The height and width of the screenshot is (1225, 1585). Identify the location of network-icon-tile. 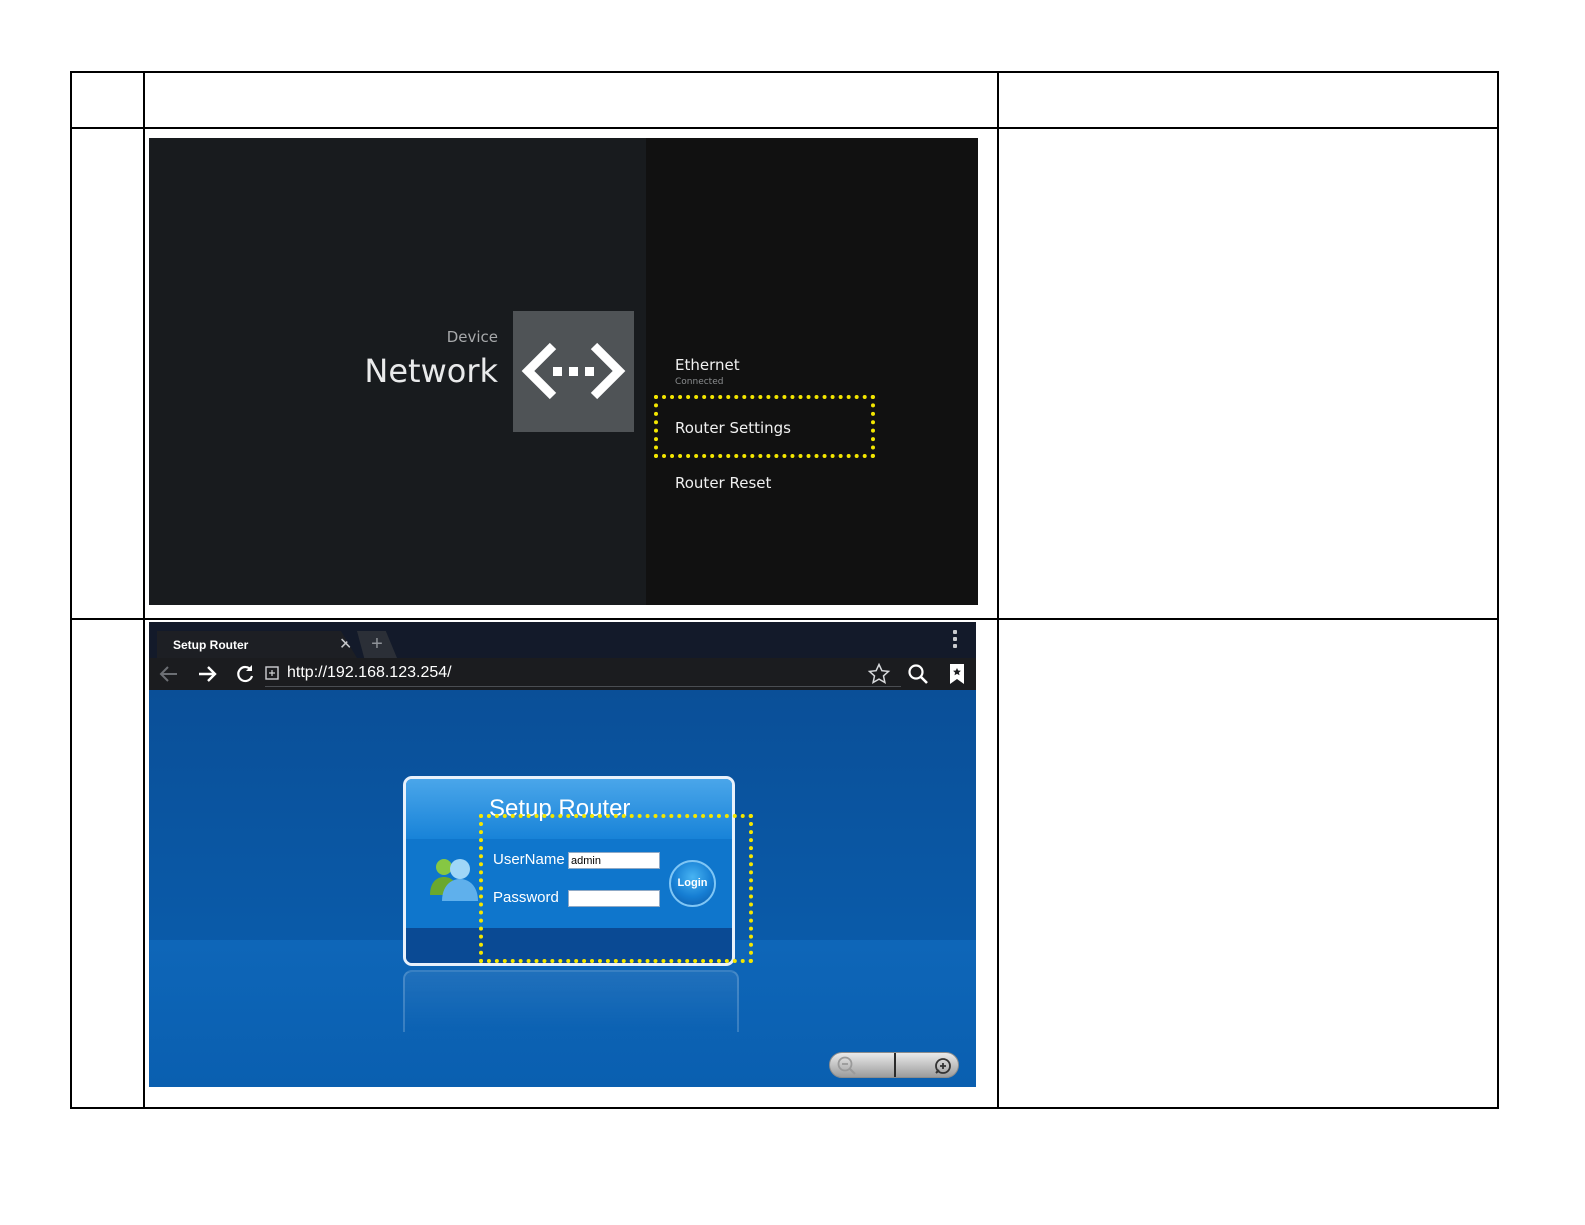
(573, 371).